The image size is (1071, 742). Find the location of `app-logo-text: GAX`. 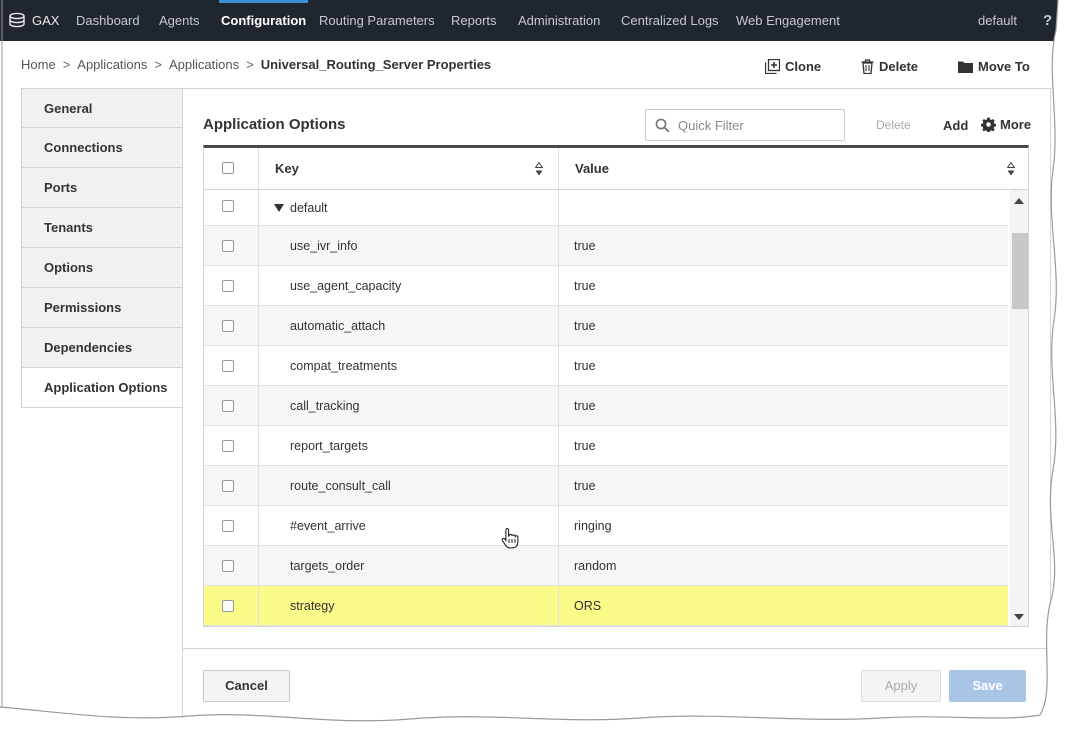

app-logo-text: GAX is located at coordinates (46, 20).